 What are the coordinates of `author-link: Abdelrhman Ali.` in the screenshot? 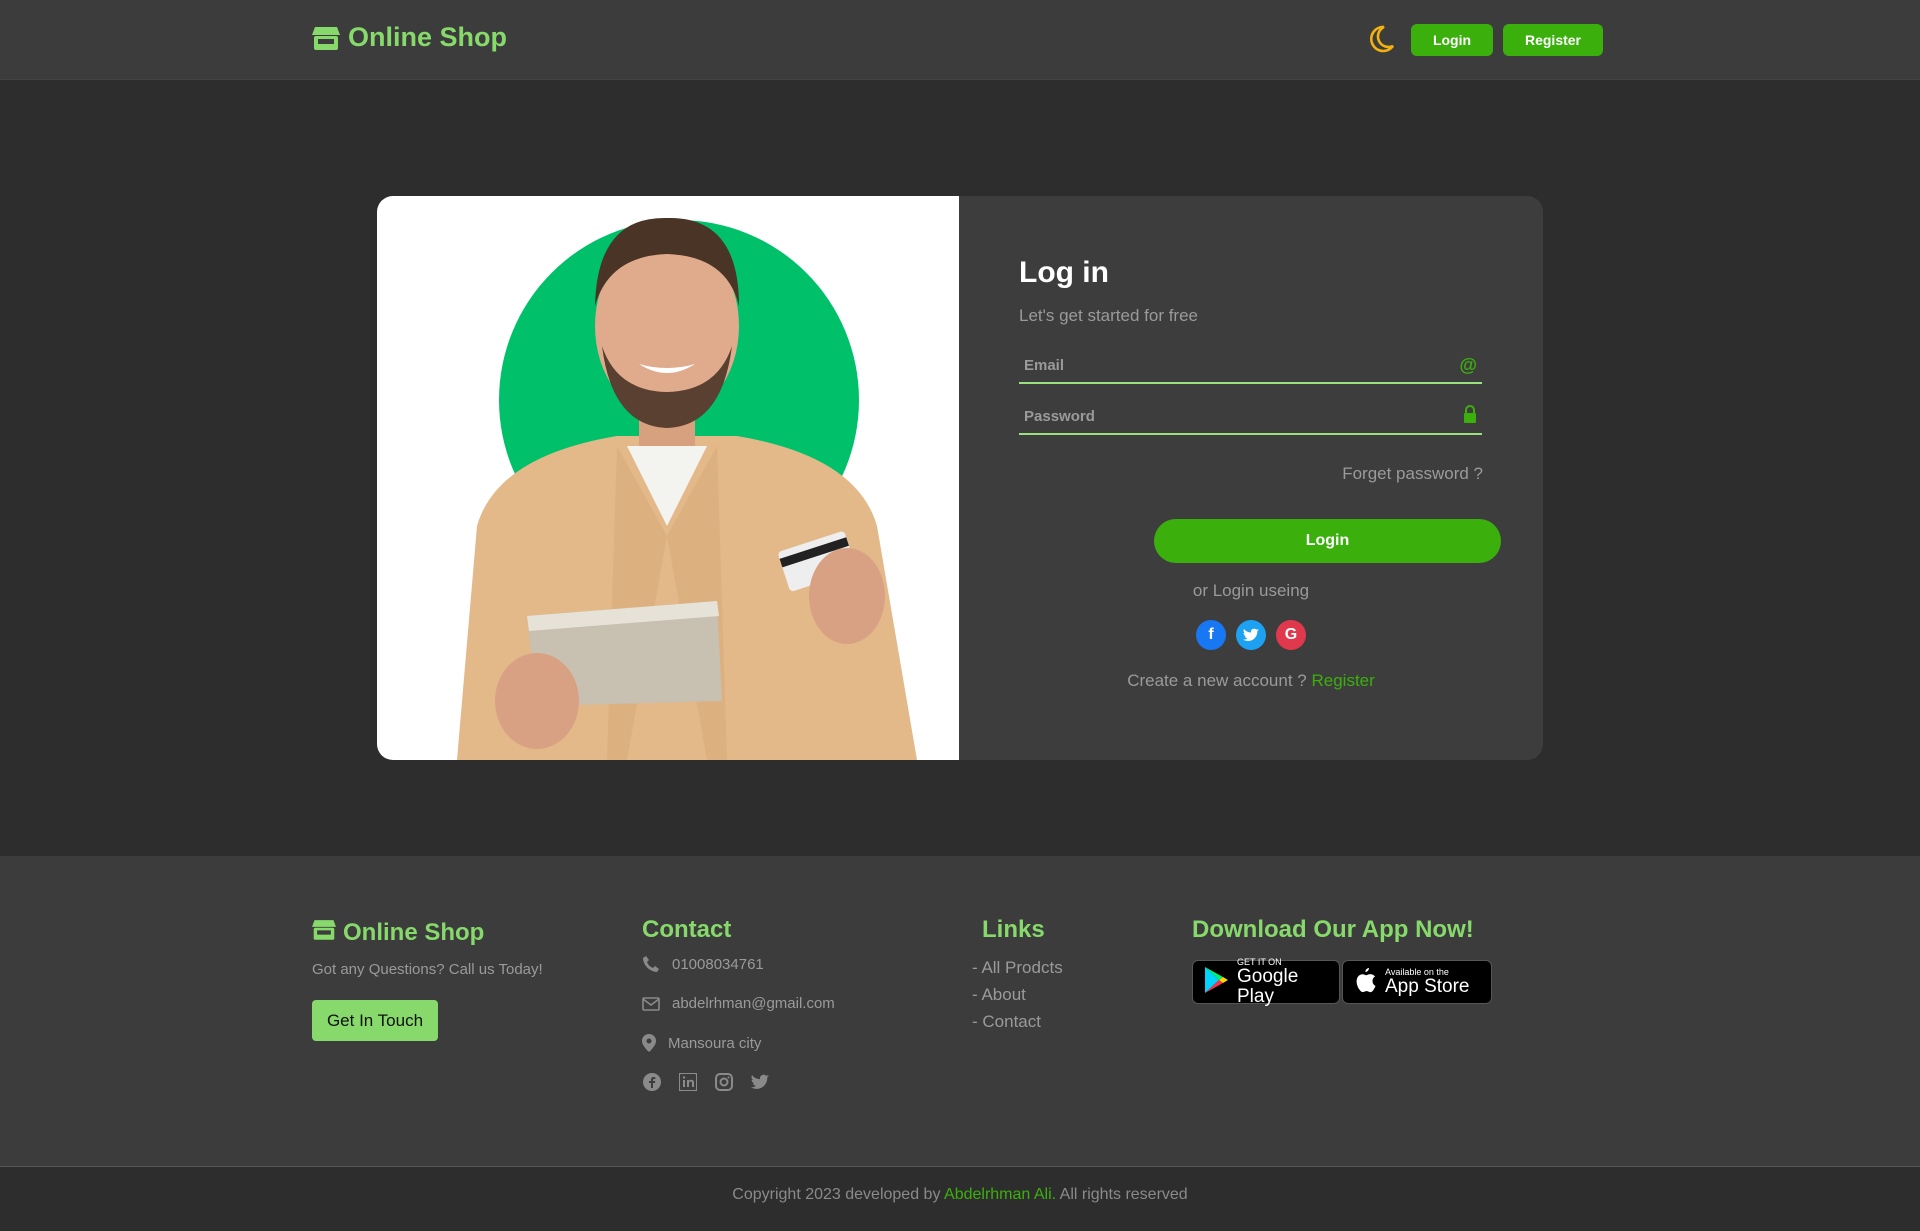 It's located at (1000, 1194).